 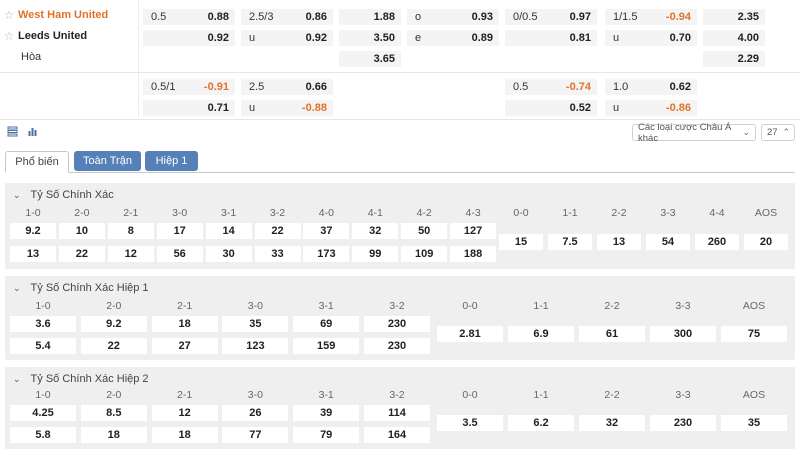 I want to click on odds-value: 69, so click(x=326, y=324).